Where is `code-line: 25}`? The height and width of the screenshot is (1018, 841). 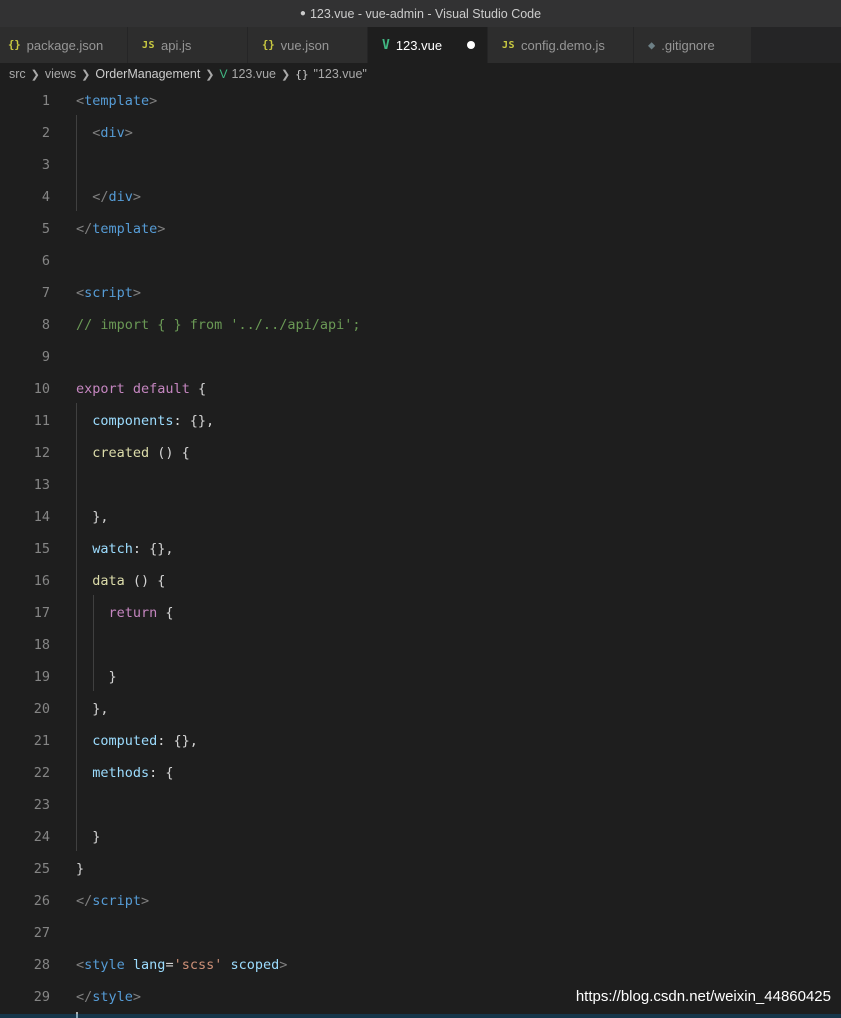
code-line: 25} is located at coordinates (420, 869).